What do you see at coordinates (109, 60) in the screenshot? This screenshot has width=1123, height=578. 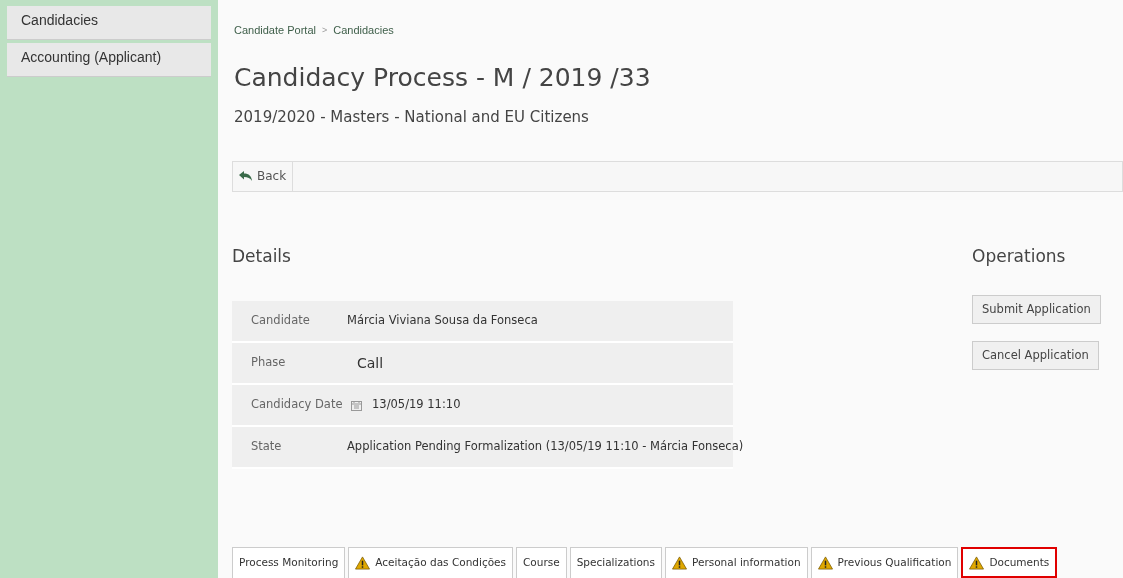 I see `sidebar-item: Accounting (Applicant)` at bounding box center [109, 60].